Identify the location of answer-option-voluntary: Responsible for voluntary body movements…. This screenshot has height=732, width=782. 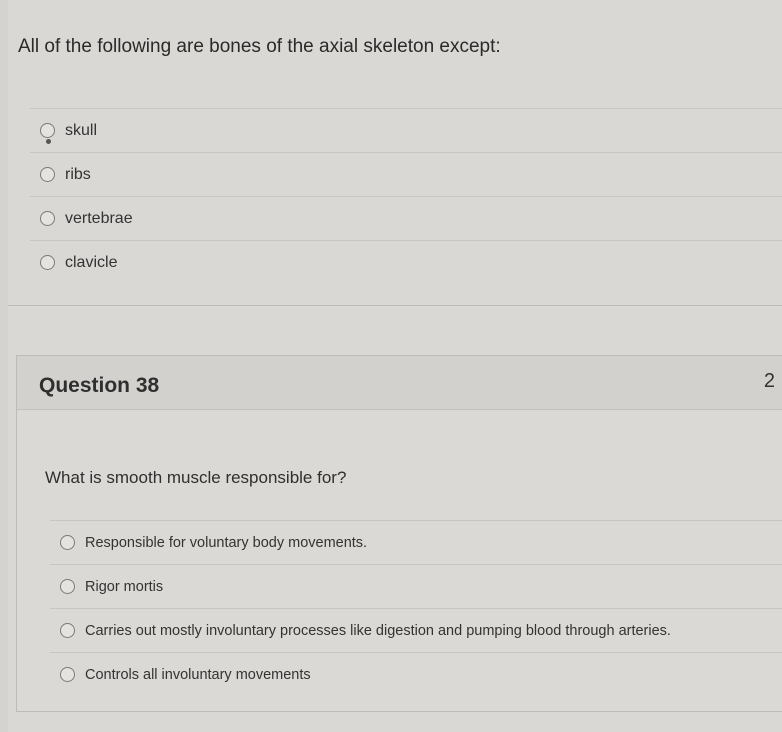
(416, 542).